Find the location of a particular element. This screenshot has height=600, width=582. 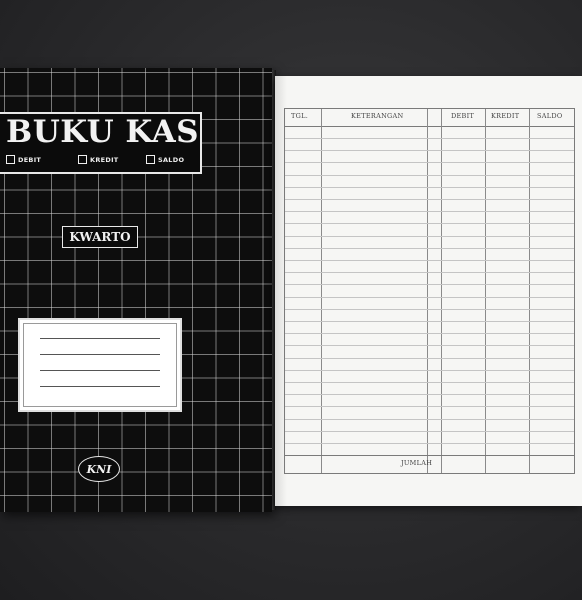

option-kredit: KREDIT is located at coordinates (98, 159).